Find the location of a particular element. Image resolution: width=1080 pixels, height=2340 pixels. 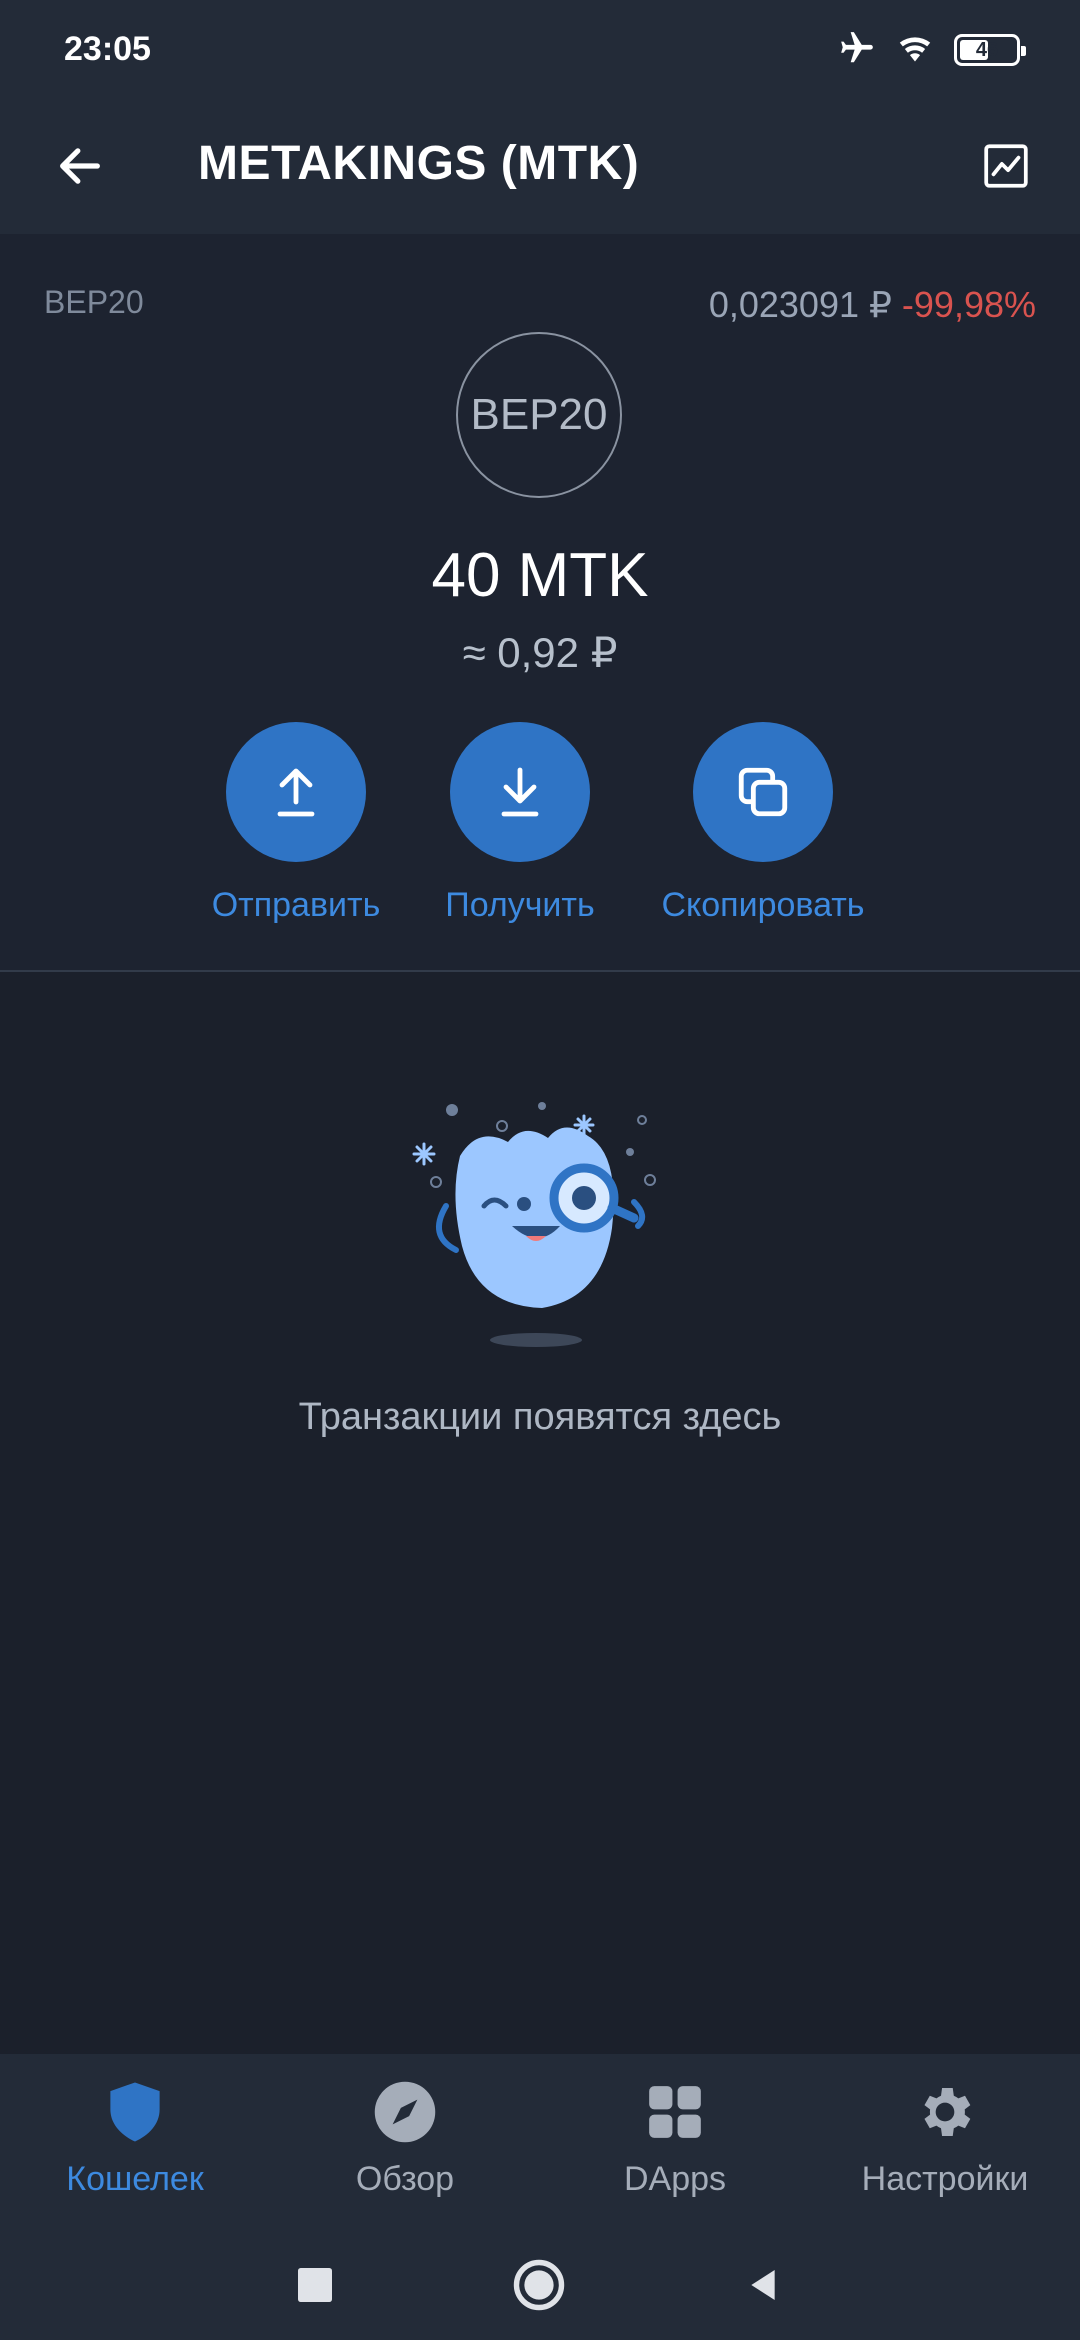

price-row: 0,023091 ₽ -99,98% is located at coordinates (872, 305).